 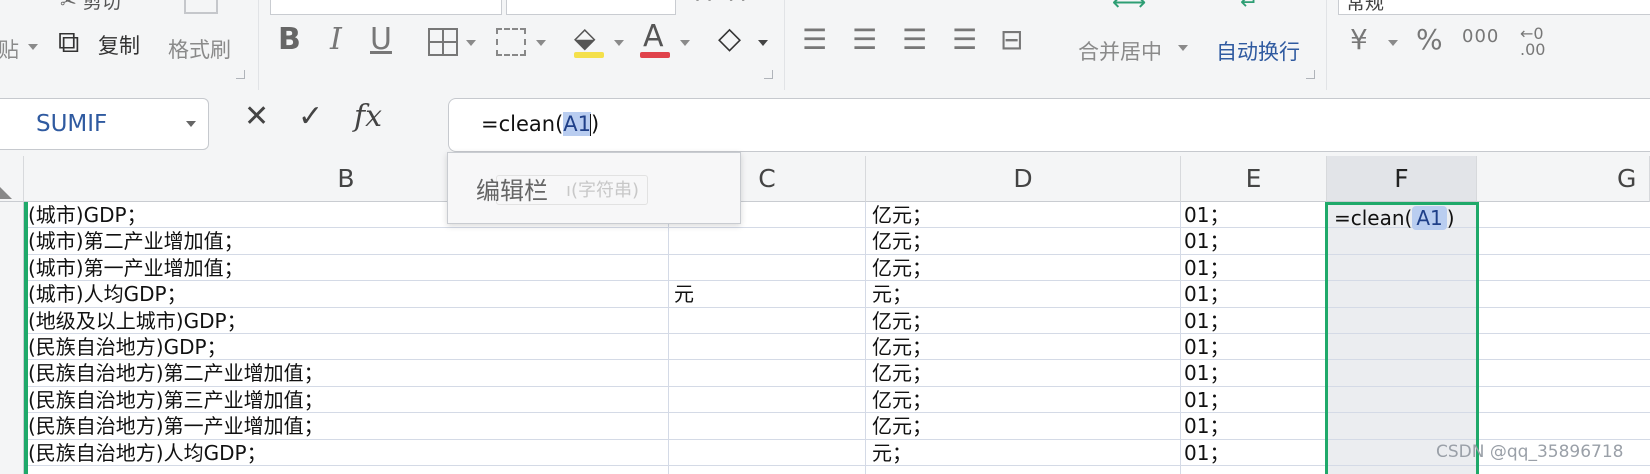 What do you see at coordinates (136, 241) in the screenshot?
I see `cell-b: (城市)第二产业增加值；` at bounding box center [136, 241].